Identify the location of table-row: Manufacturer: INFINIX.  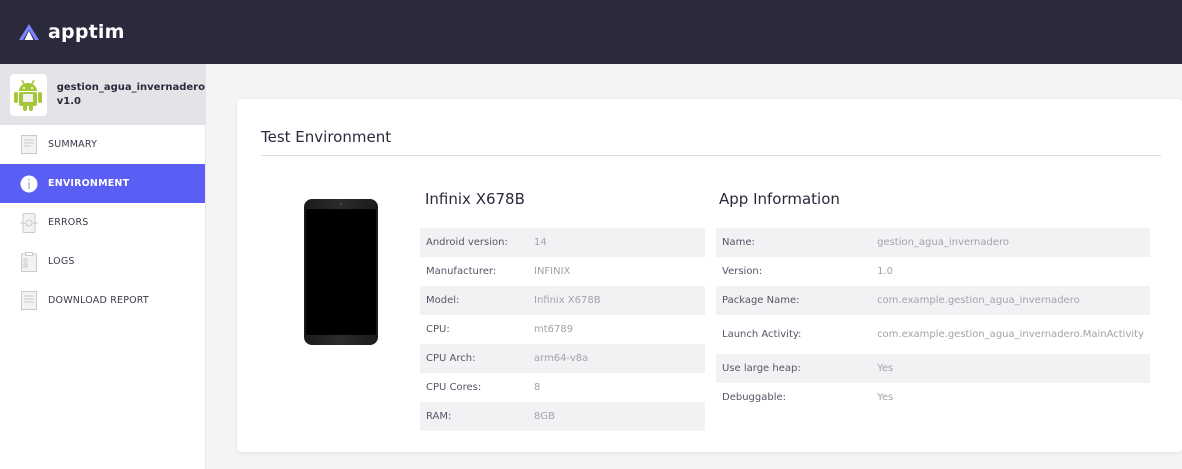
(562, 271).